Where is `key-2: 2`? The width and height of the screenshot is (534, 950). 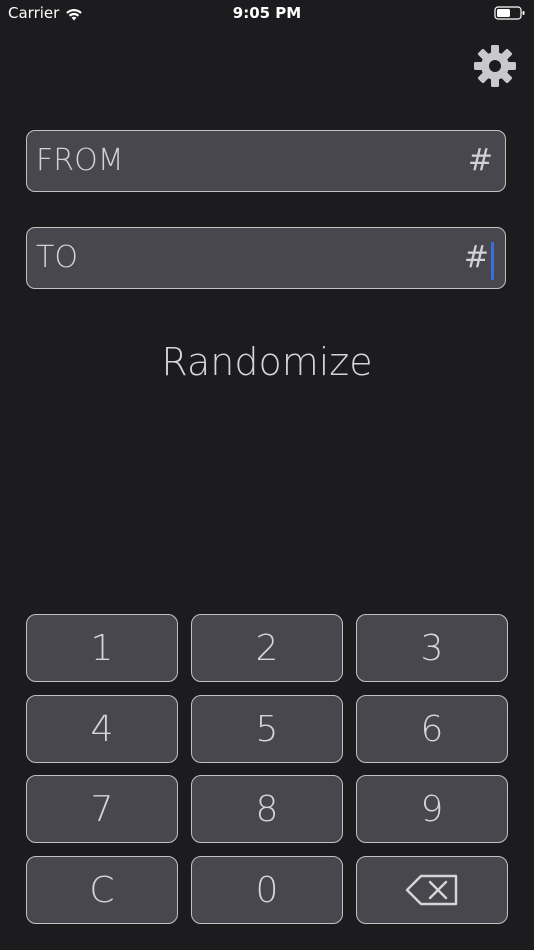
key-2: 2 is located at coordinates (267, 648).